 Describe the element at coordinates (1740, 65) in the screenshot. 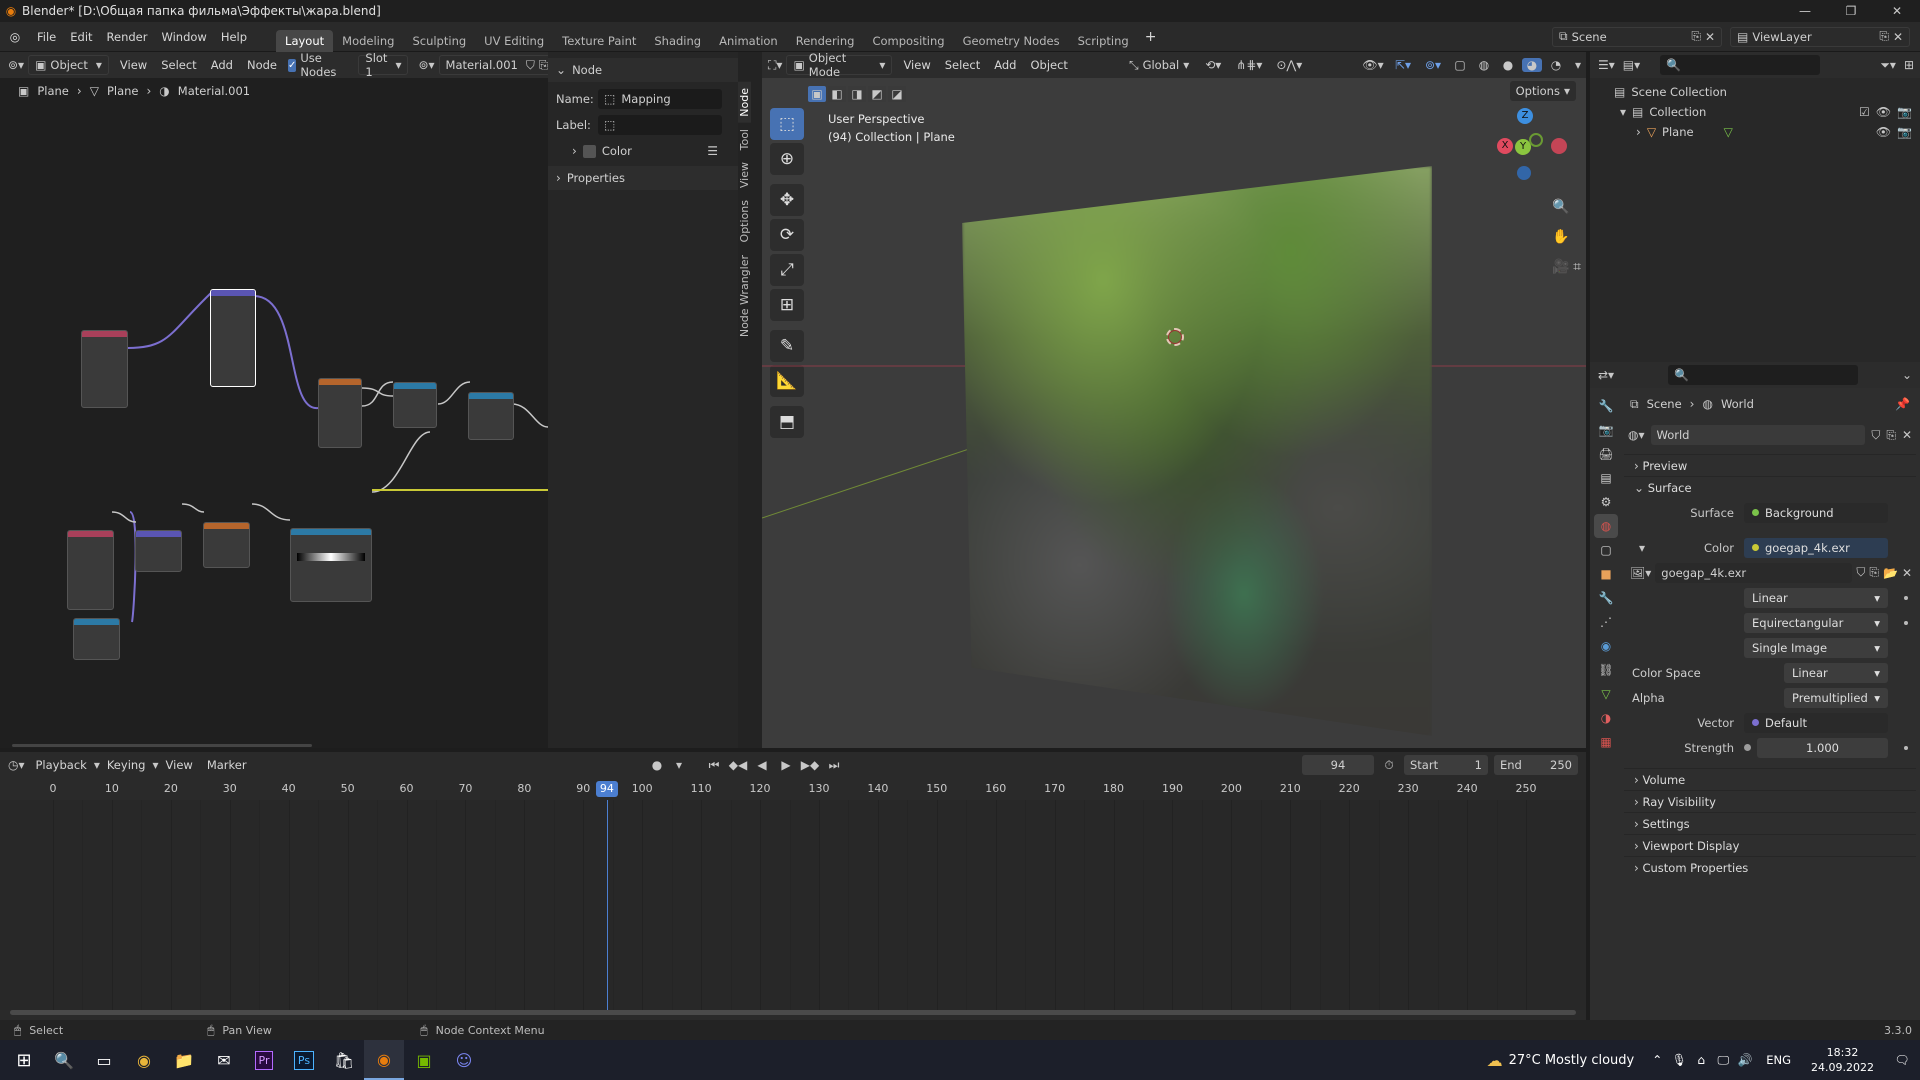

I see `outliner-search-input: 🔍` at that location.